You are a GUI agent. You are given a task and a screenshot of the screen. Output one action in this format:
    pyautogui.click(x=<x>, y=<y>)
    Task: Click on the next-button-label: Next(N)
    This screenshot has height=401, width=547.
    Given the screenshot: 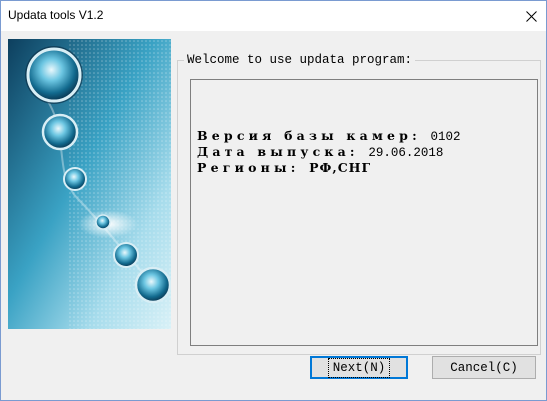 What is the action you would take?
    pyautogui.click(x=359, y=367)
    